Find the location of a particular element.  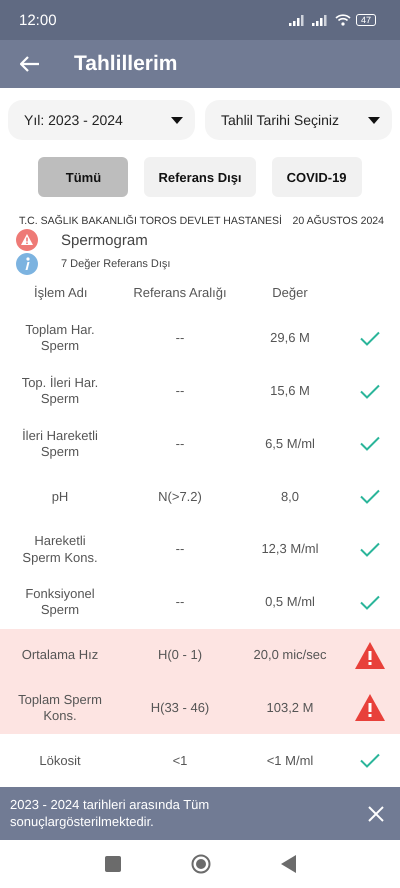

column-header: İşlem Adı is located at coordinates (60, 292).